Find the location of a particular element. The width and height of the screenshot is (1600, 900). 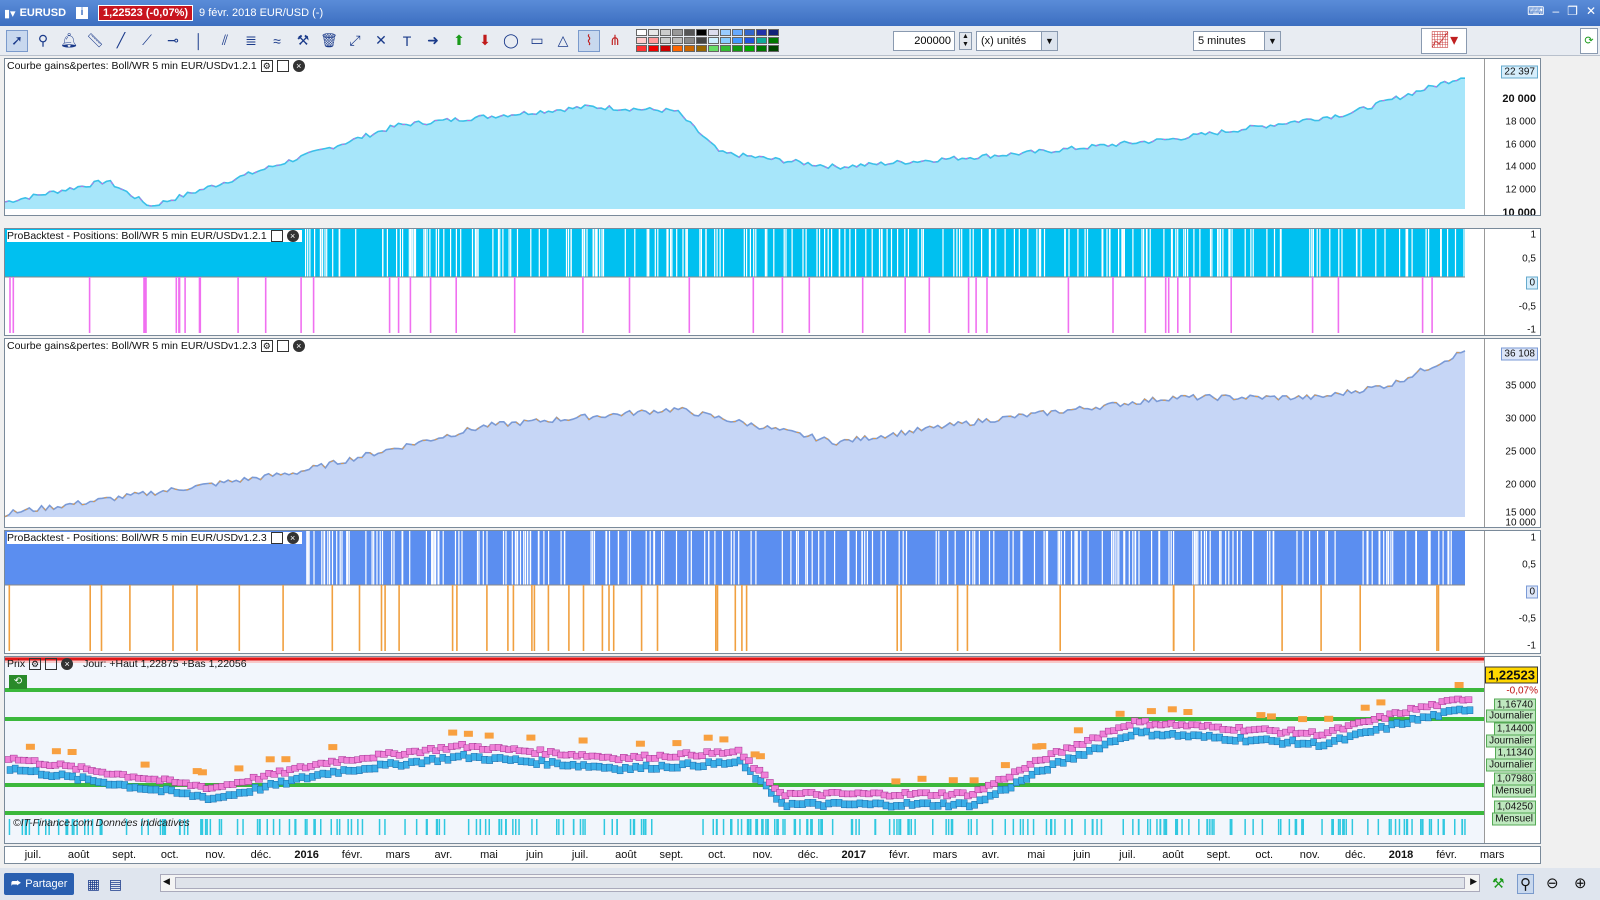

columns-icon: ▤ is located at coordinates (115, 884).